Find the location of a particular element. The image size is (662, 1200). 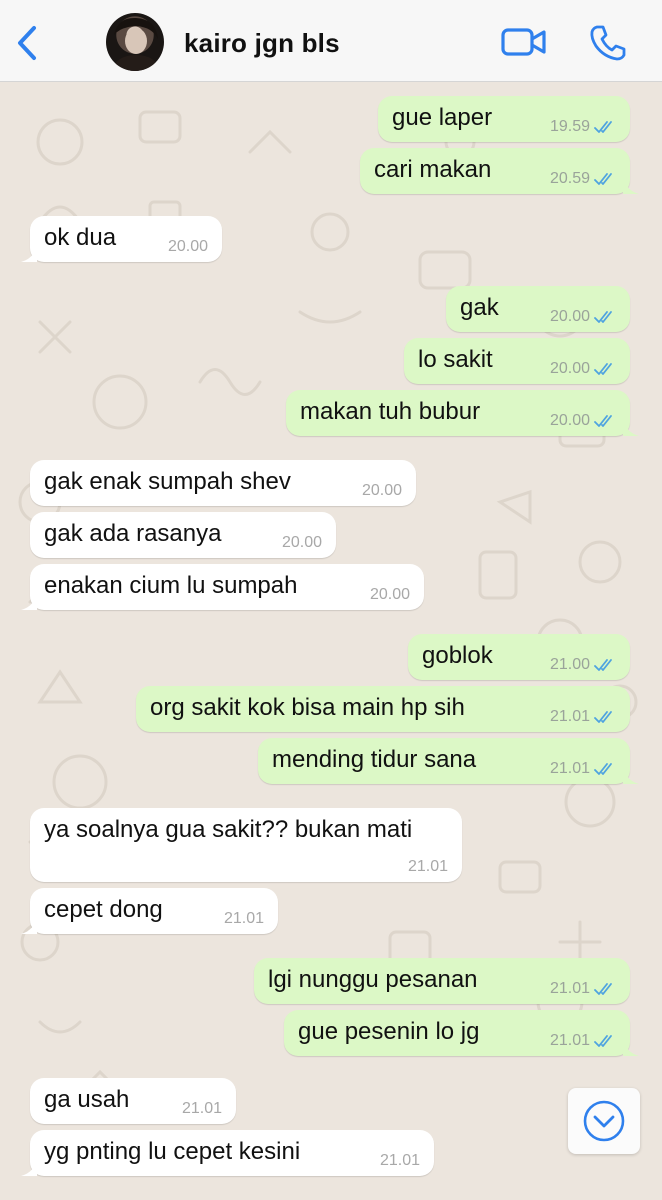

profile-photo-icon is located at coordinates (136, 44).